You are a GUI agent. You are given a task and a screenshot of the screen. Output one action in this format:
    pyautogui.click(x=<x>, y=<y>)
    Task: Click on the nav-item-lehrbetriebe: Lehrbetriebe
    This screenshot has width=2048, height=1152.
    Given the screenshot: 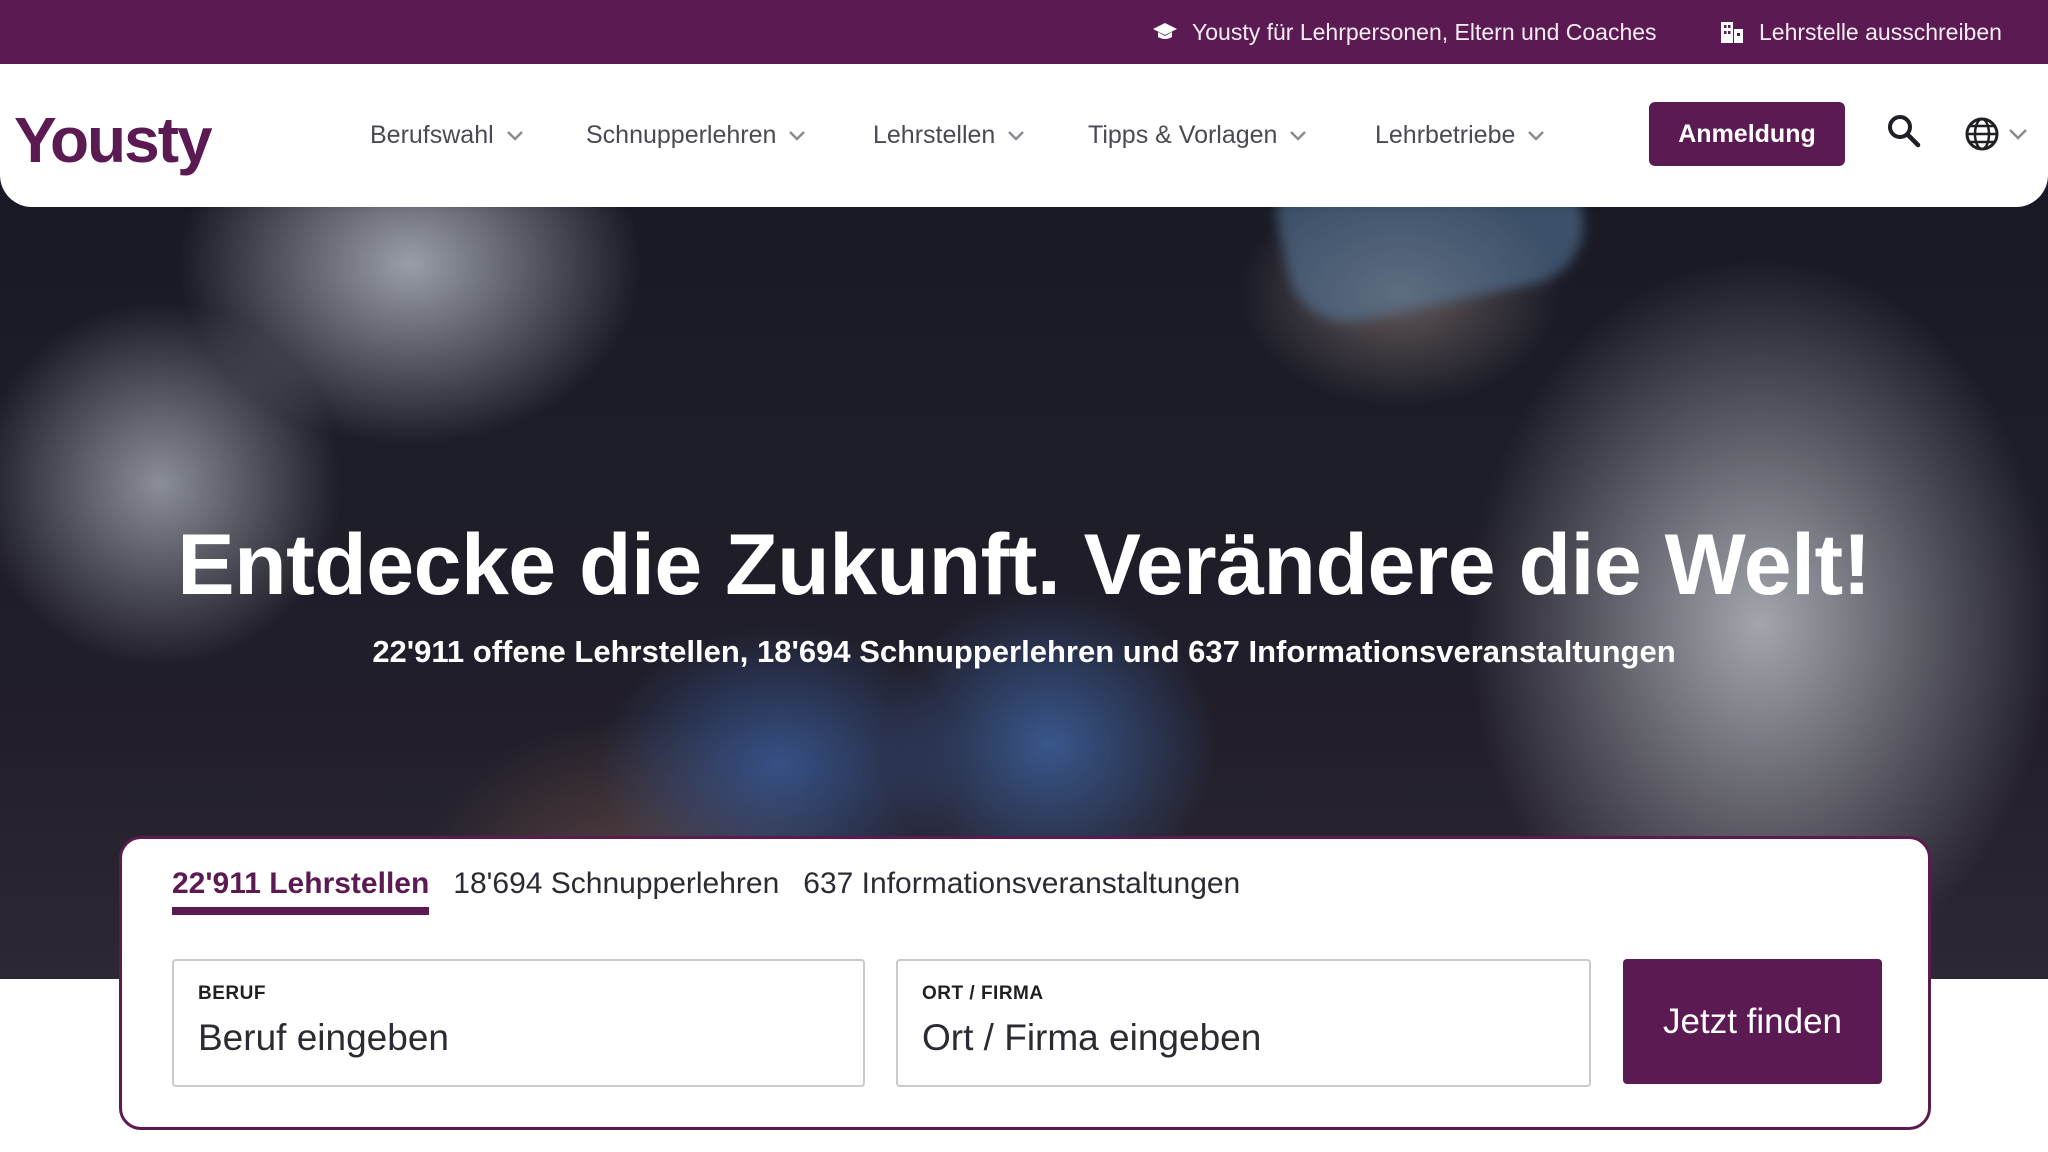 What is the action you would take?
    pyautogui.click(x=1460, y=135)
    